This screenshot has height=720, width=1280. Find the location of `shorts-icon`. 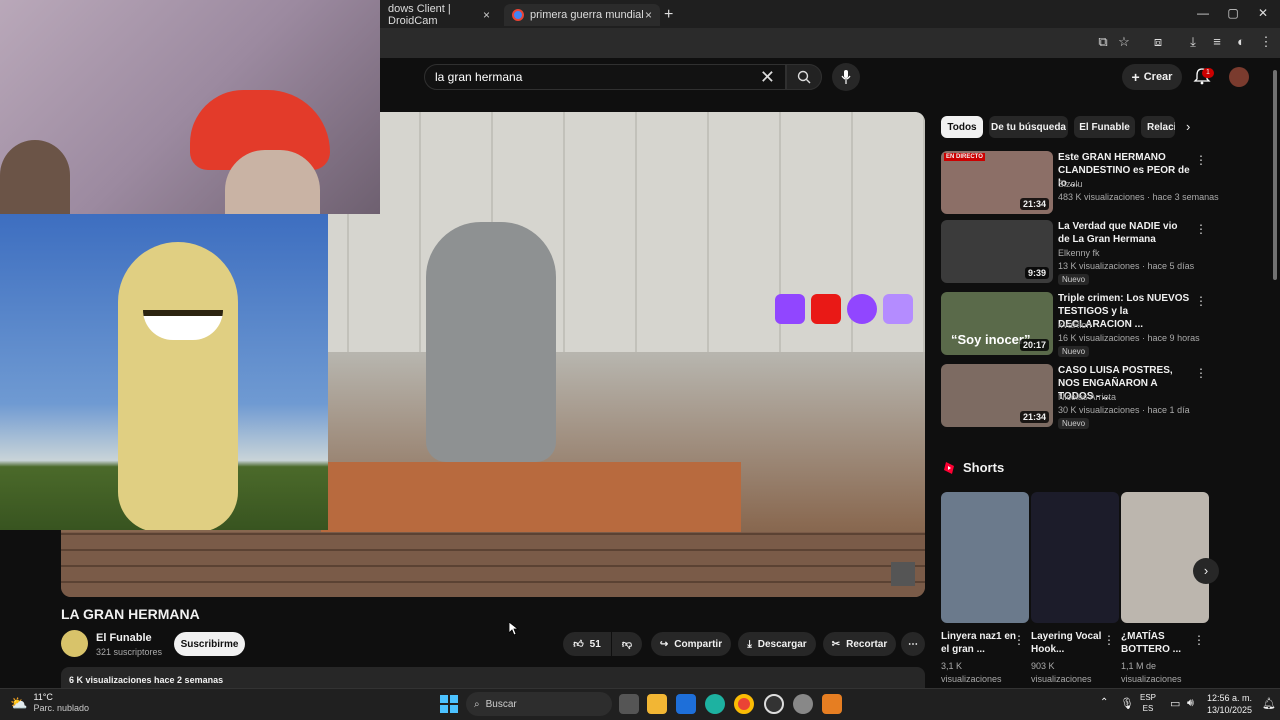

shorts-icon is located at coordinates (949, 467).